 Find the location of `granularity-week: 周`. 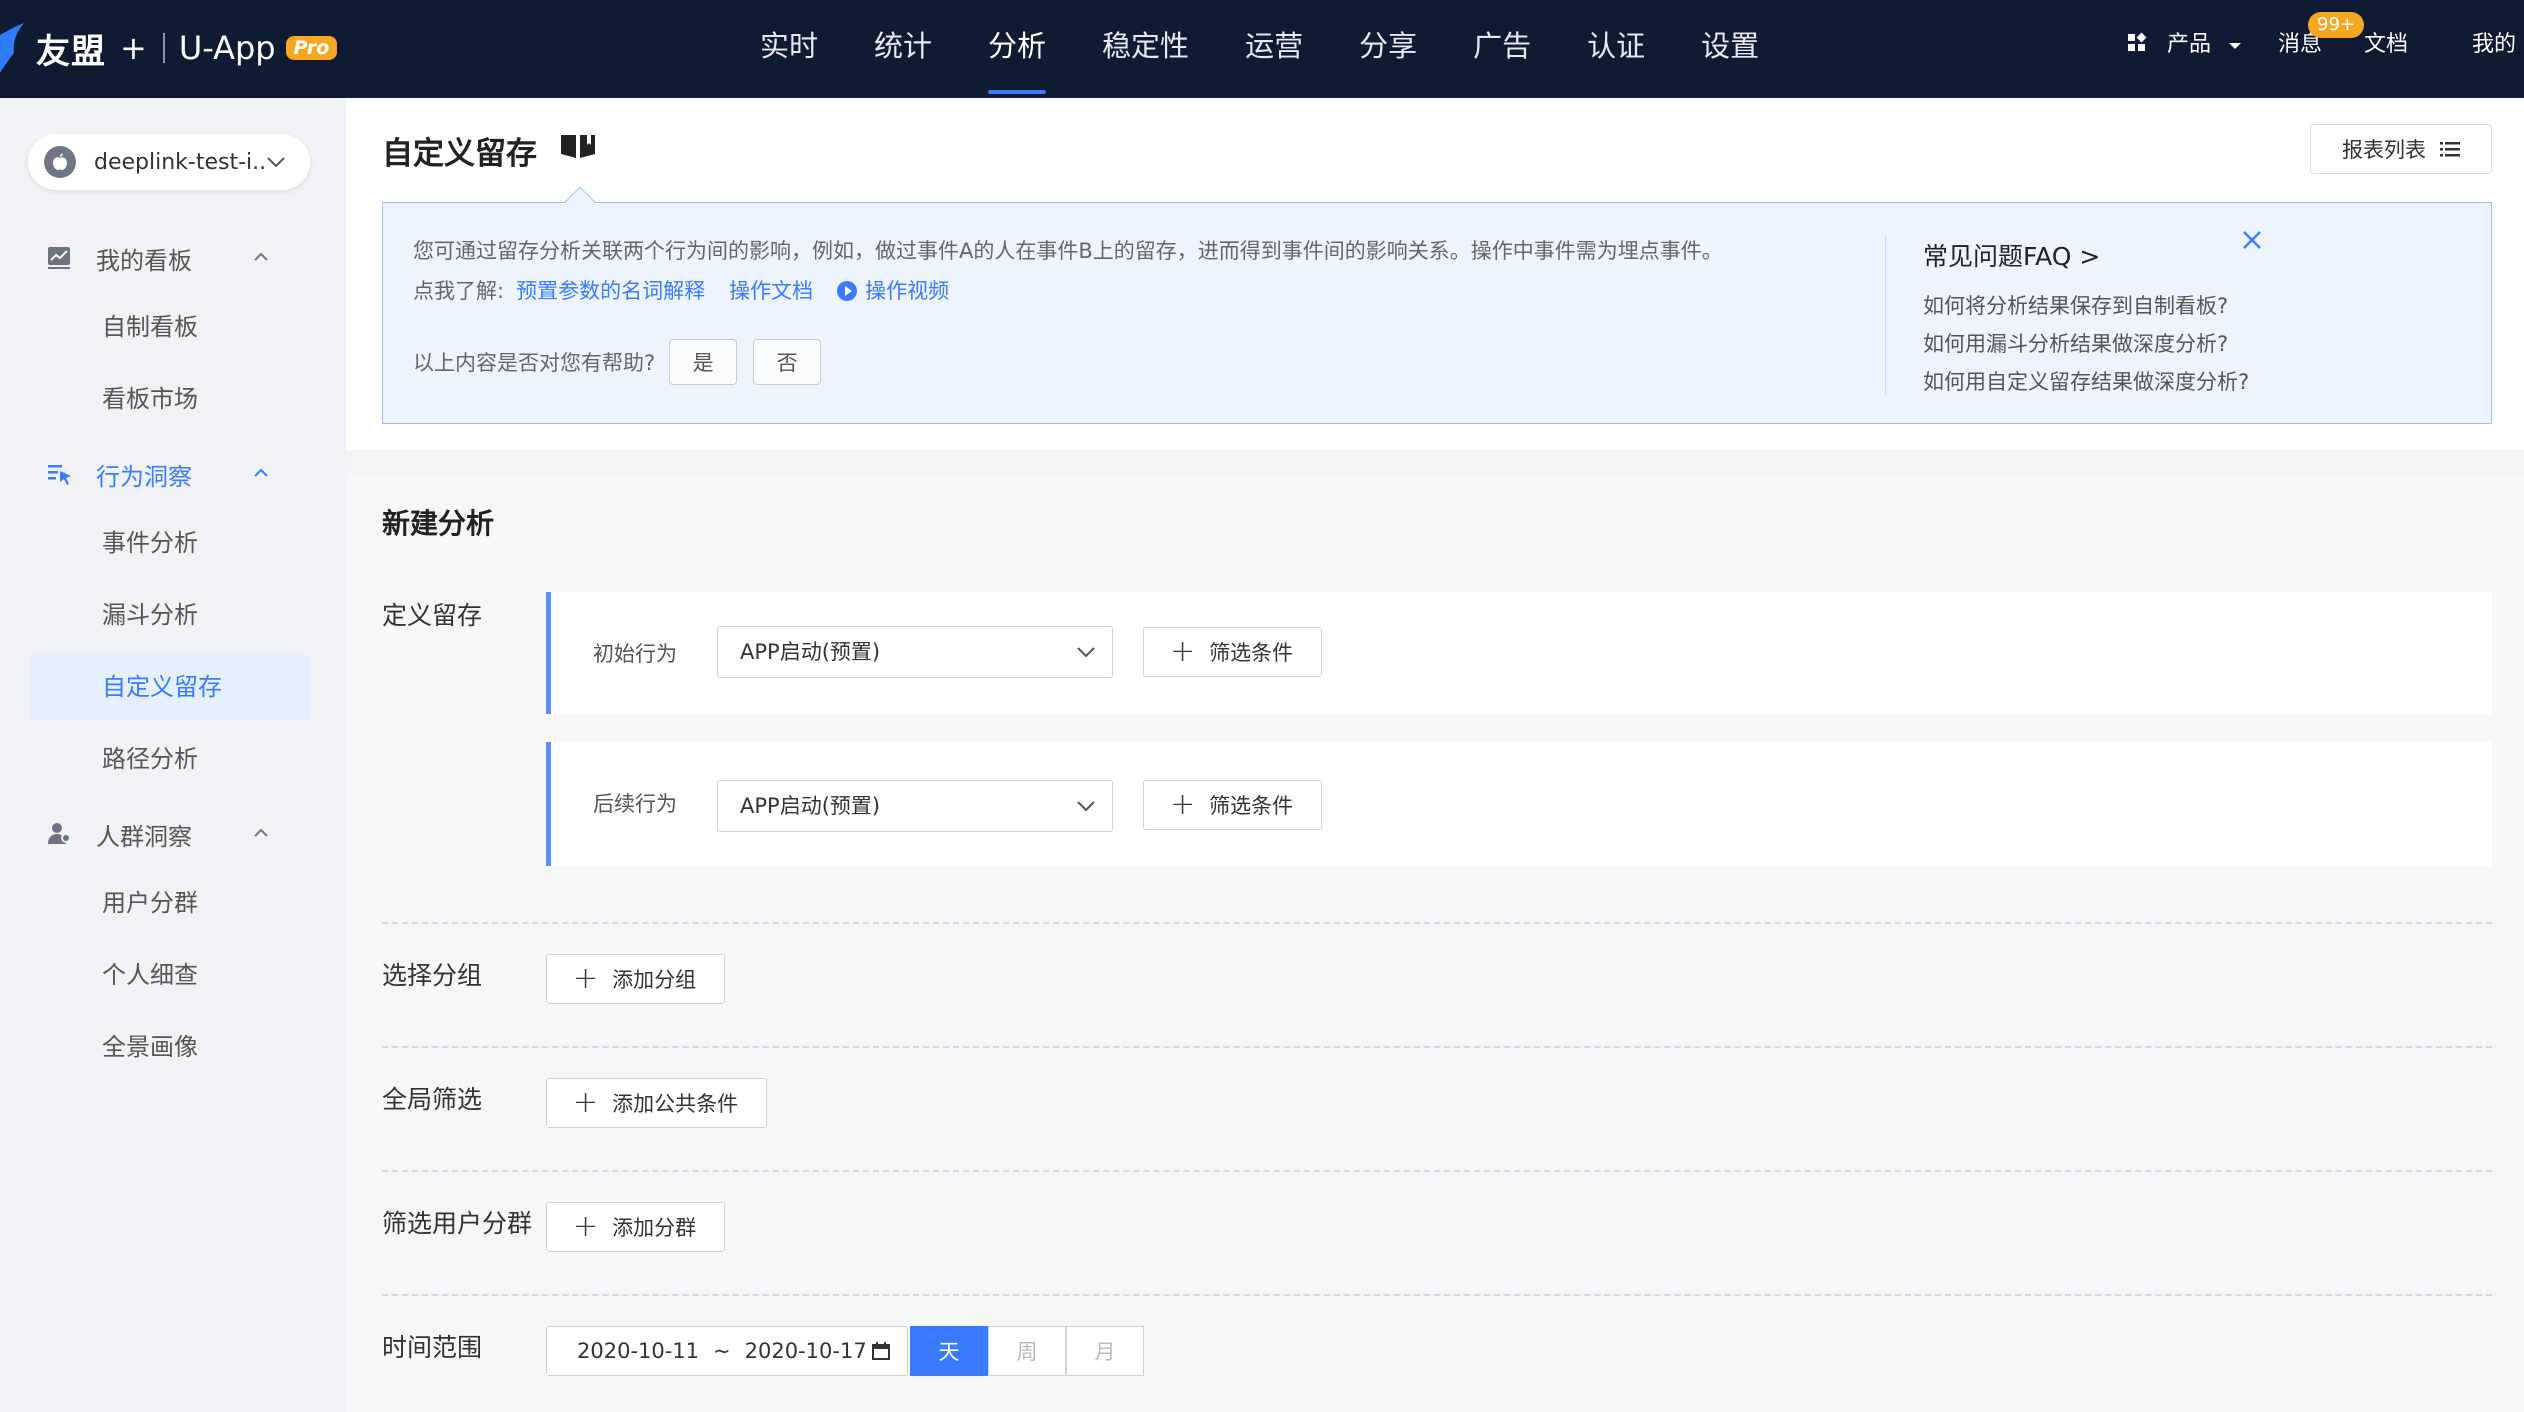

granularity-week: 周 is located at coordinates (1027, 1351).